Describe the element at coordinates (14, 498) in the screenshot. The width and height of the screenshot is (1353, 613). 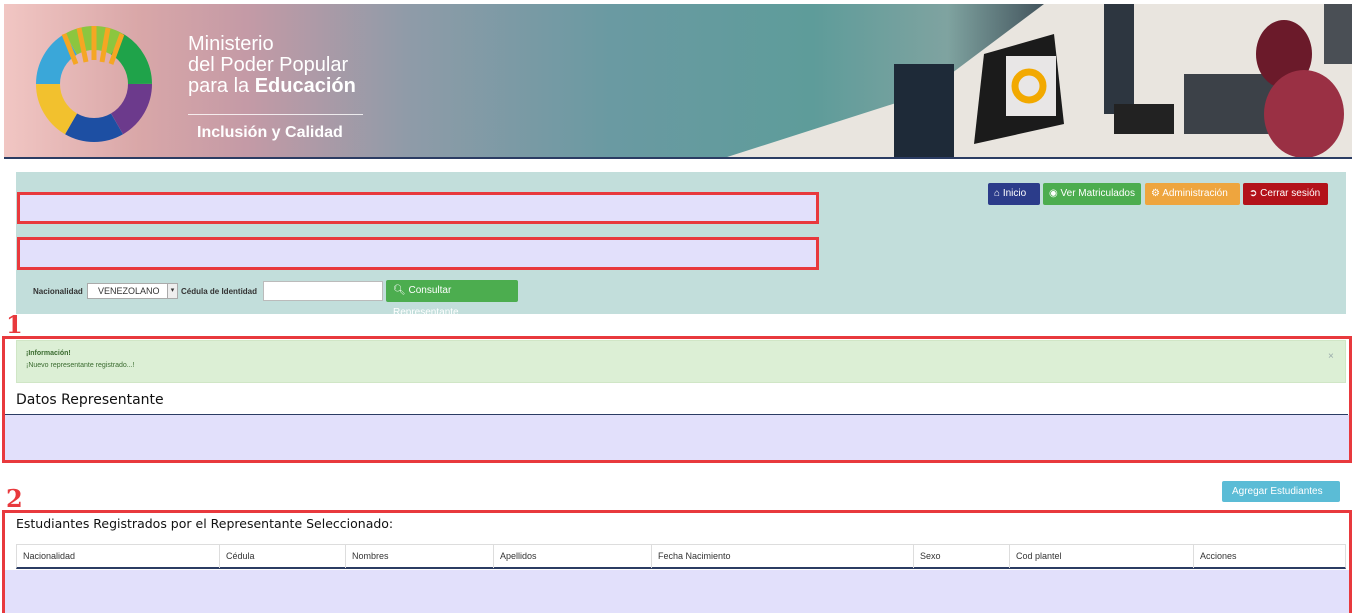
I see `section-marker-2: 2` at that location.